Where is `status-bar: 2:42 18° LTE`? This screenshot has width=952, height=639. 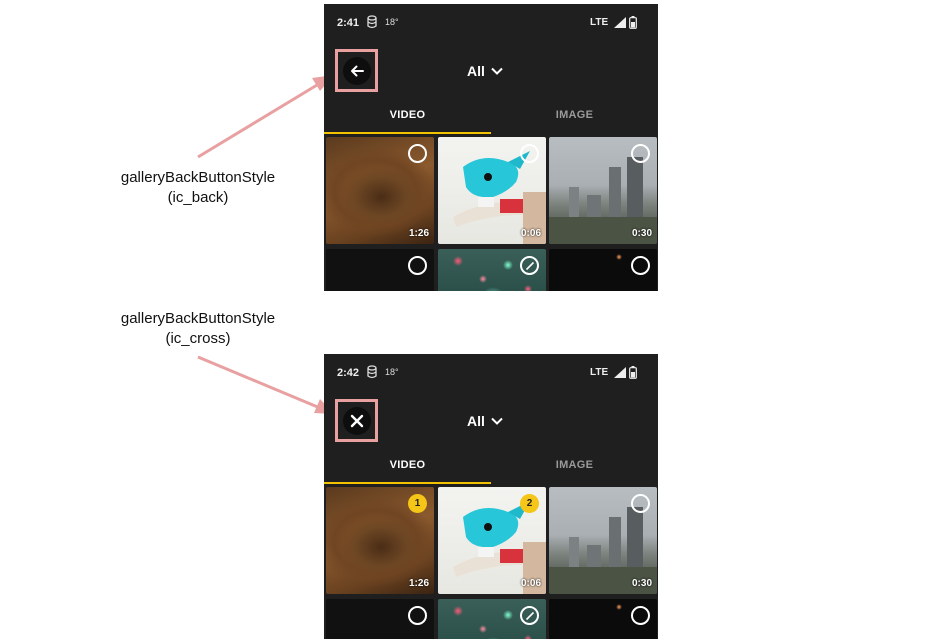 status-bar: 2:42 18° LTE is located at coordinates (491, 371).